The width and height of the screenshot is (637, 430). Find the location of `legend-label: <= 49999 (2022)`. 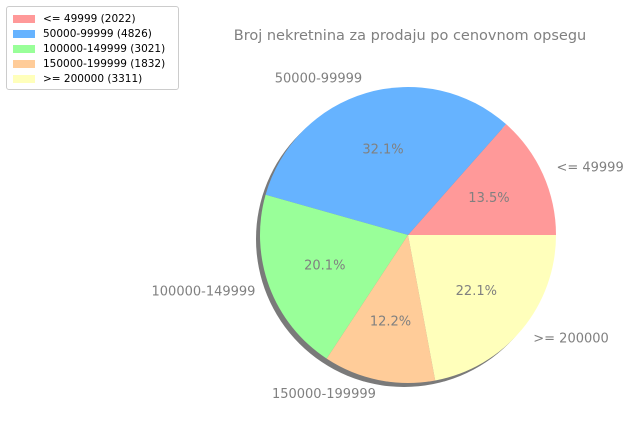

legend-label: <= 49999 (2022) is located at coordinates (89, 18).